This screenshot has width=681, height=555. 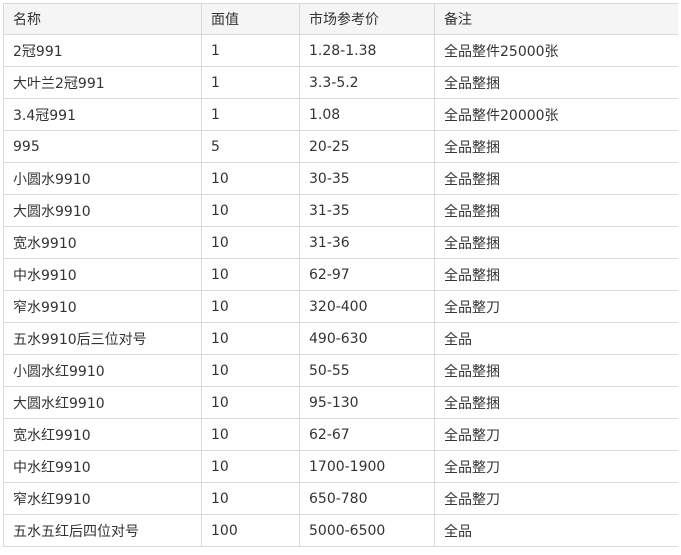 I want to click on table-row: 中水红9910 10 1700-1900 全品整刀, so click(x=340, y=466).